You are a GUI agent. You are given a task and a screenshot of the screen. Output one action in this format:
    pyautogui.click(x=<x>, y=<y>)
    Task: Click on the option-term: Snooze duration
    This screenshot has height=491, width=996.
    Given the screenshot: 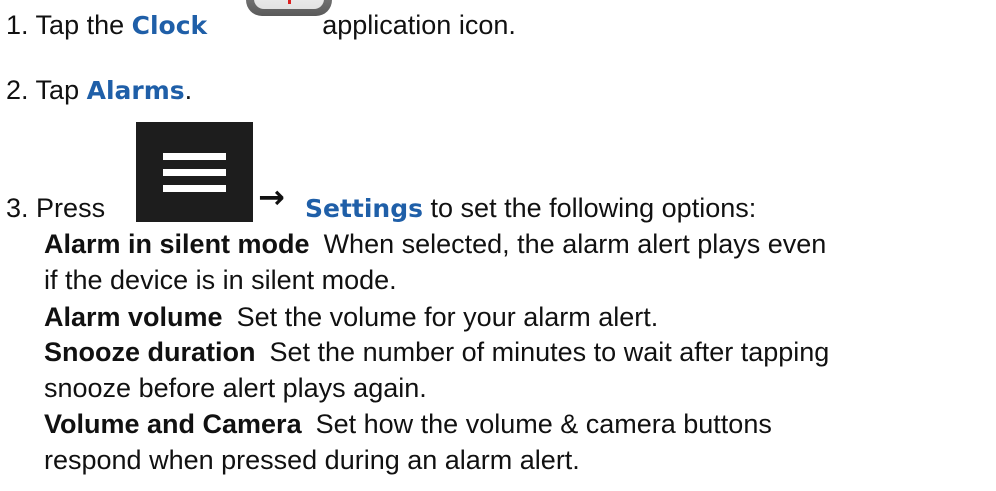 What is the action you would take?
    pyautogui.click(x=150, y=352)
    